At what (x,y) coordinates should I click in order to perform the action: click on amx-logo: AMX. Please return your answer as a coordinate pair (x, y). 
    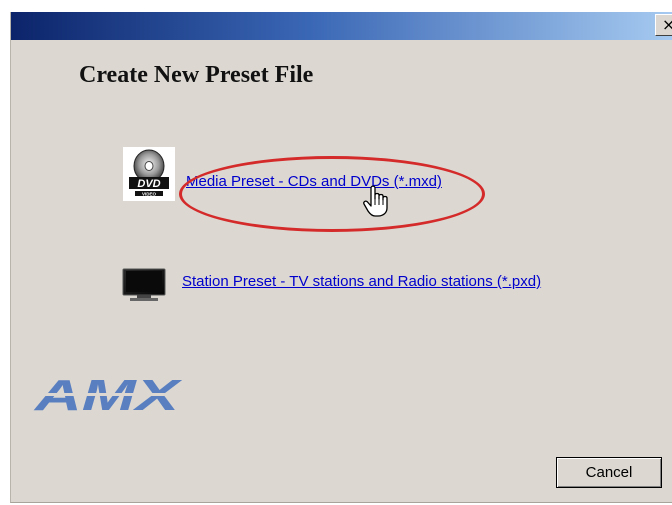
    Looking at the image, I should click on (107, 395).